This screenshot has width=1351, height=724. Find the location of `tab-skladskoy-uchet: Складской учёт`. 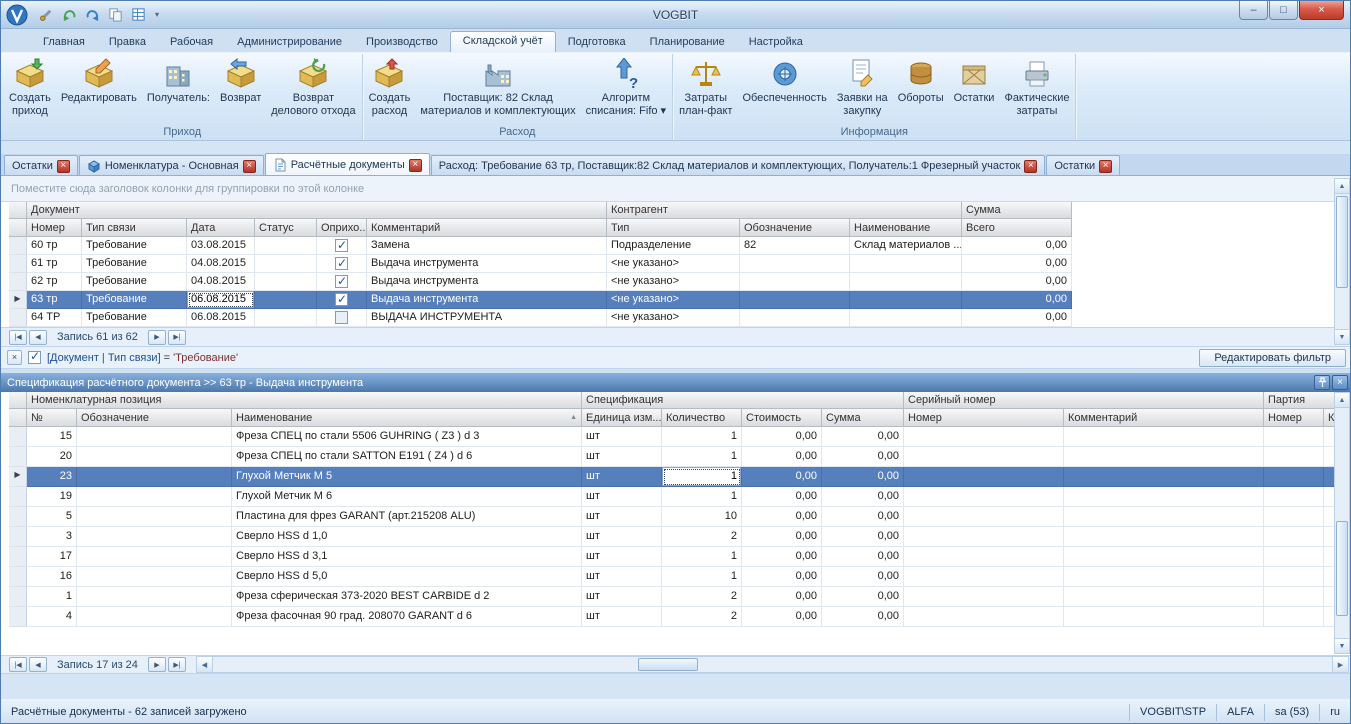

tab-skladskoy-uchet: Складской учёт is located at coordinates (502, 41).